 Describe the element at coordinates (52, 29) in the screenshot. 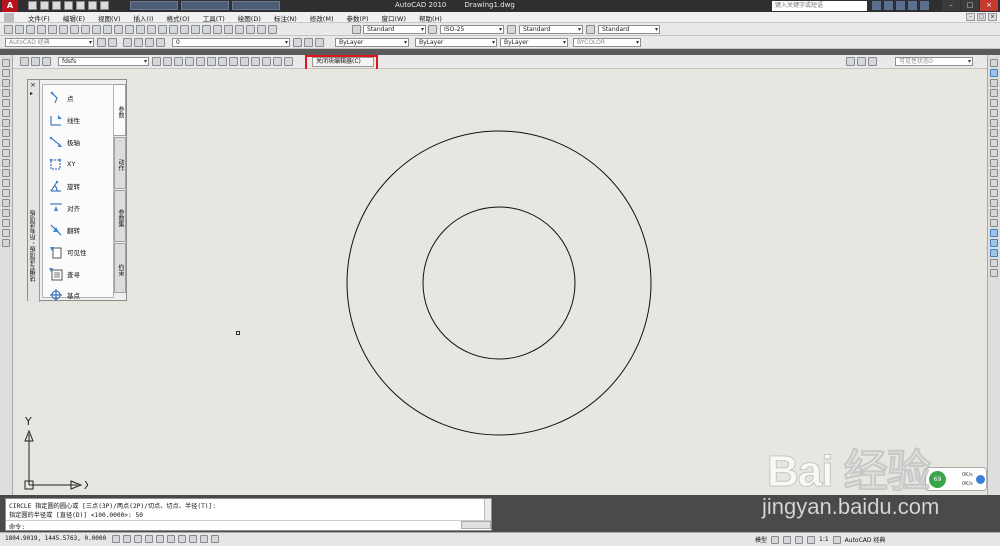

I see `preview-icon` at that location.